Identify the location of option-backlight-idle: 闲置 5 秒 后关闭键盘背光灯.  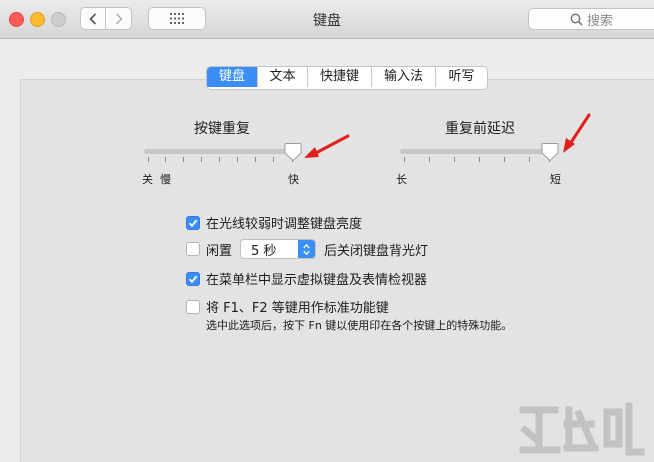
(307, 249).